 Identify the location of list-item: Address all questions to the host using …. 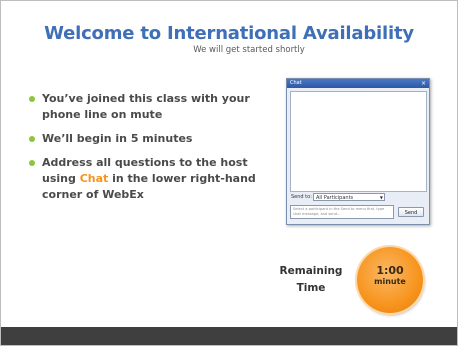
(144, 179).